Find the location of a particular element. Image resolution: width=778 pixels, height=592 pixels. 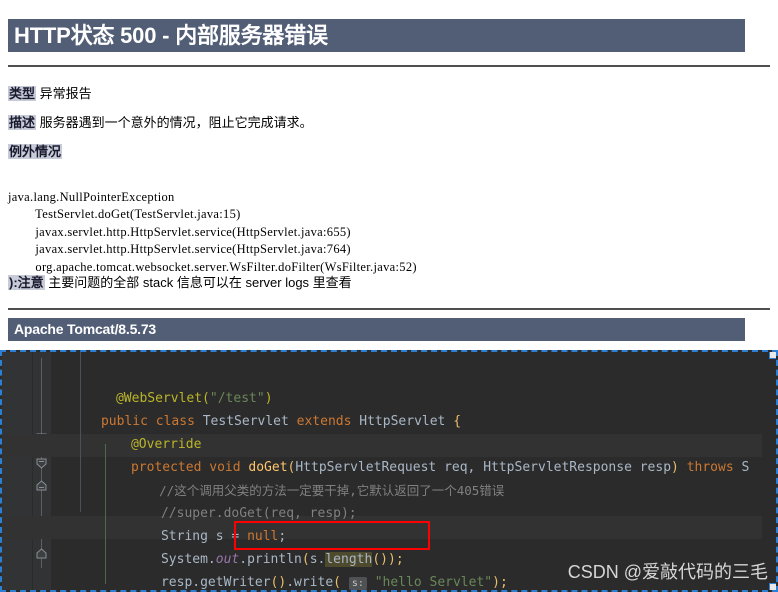

paren-token: () is located at coordinates (278, 582).